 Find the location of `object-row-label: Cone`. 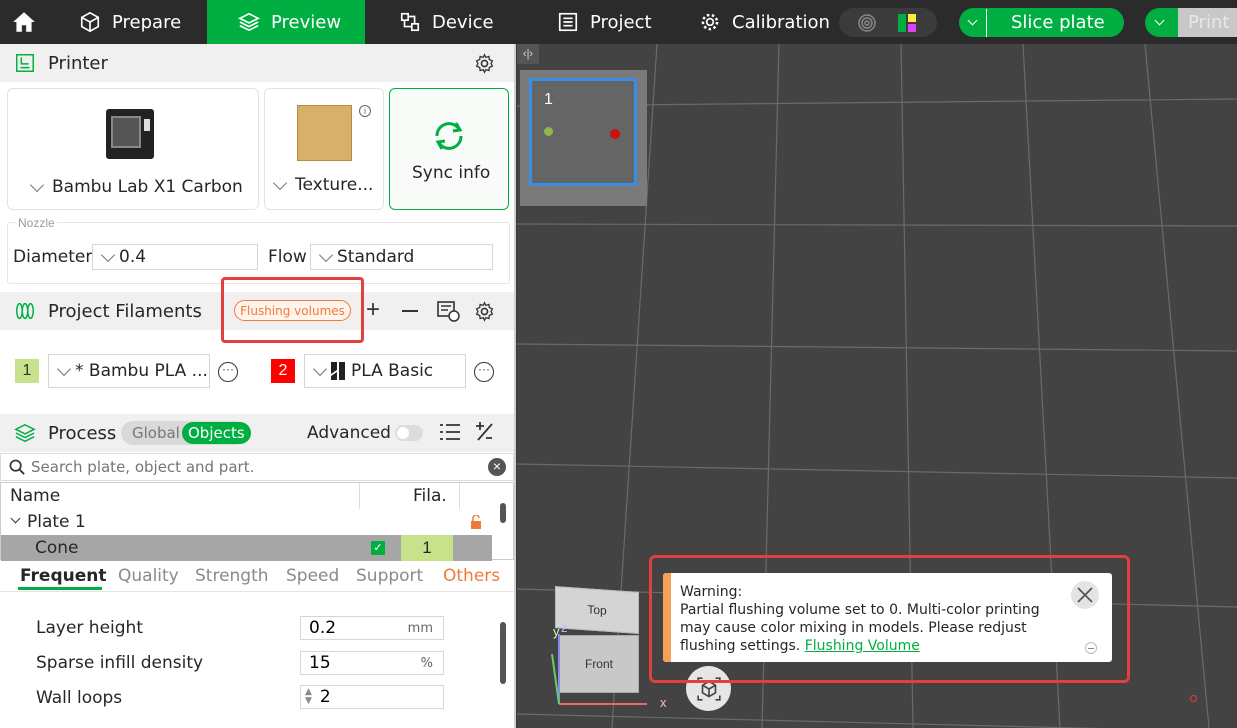

object-row-label: Cone is located at coordinates (57, 548).